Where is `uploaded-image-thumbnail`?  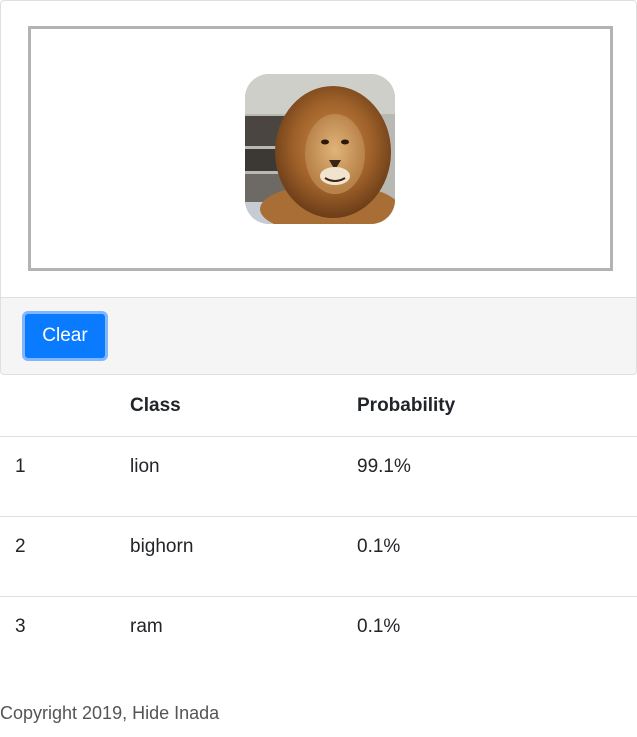 uploaded-image-thumbnail is located at coordinates (320, 149).